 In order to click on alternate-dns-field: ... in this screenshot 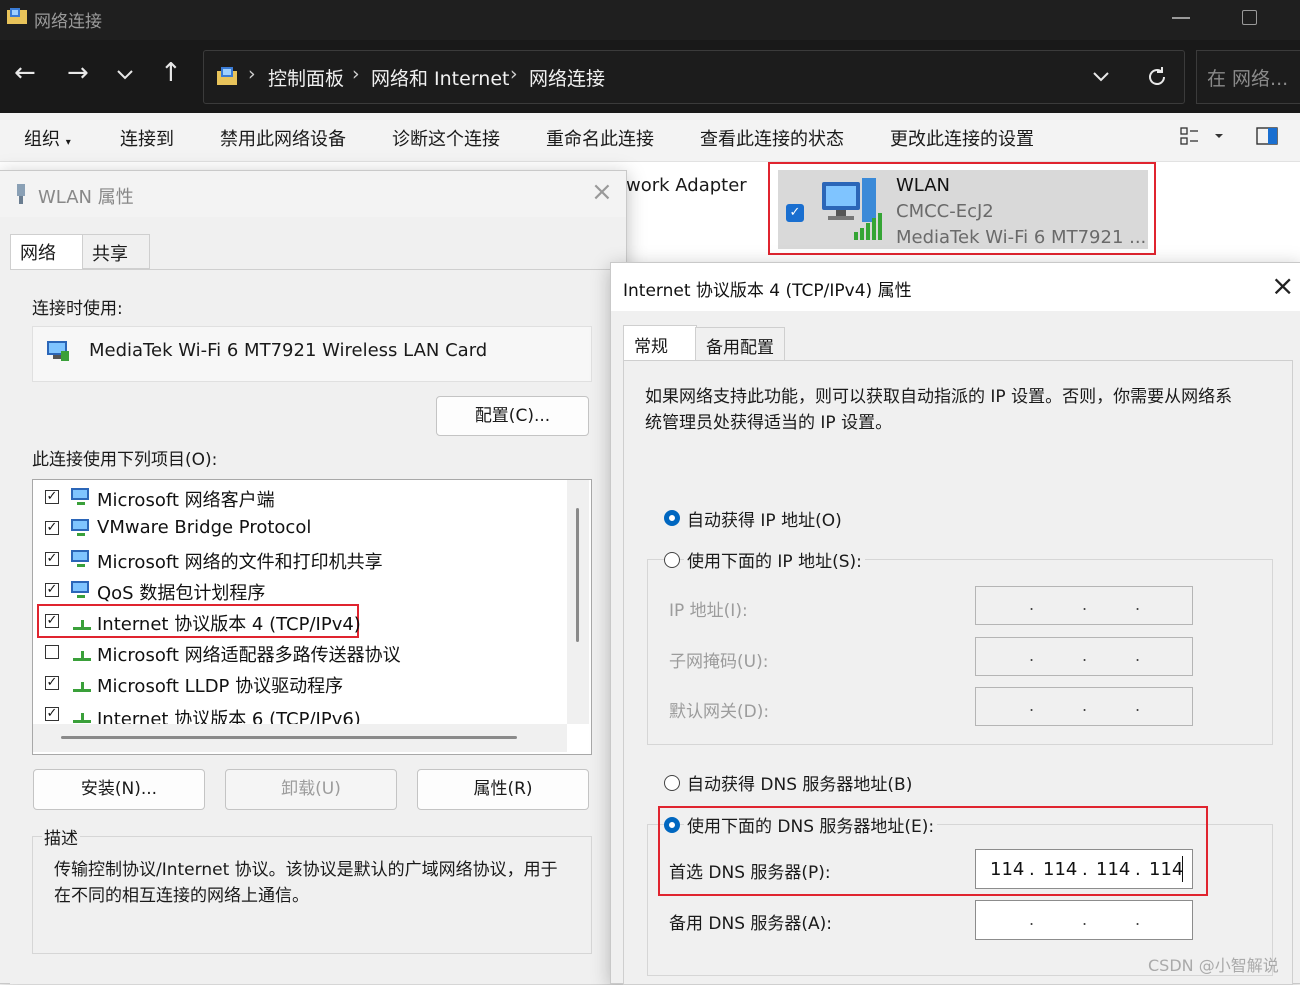, I will do `click(1084, 920)`.